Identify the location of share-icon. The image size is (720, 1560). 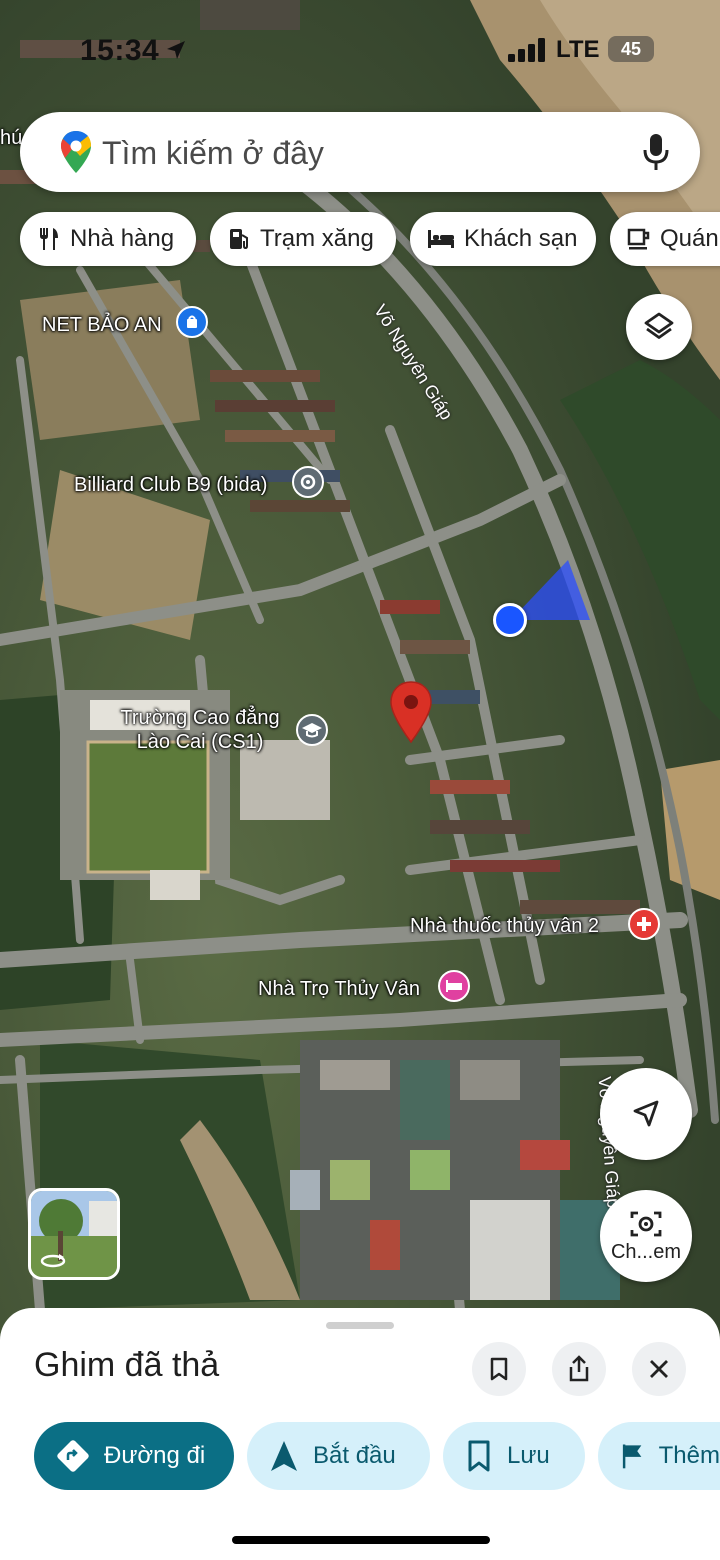
(579, 1368).